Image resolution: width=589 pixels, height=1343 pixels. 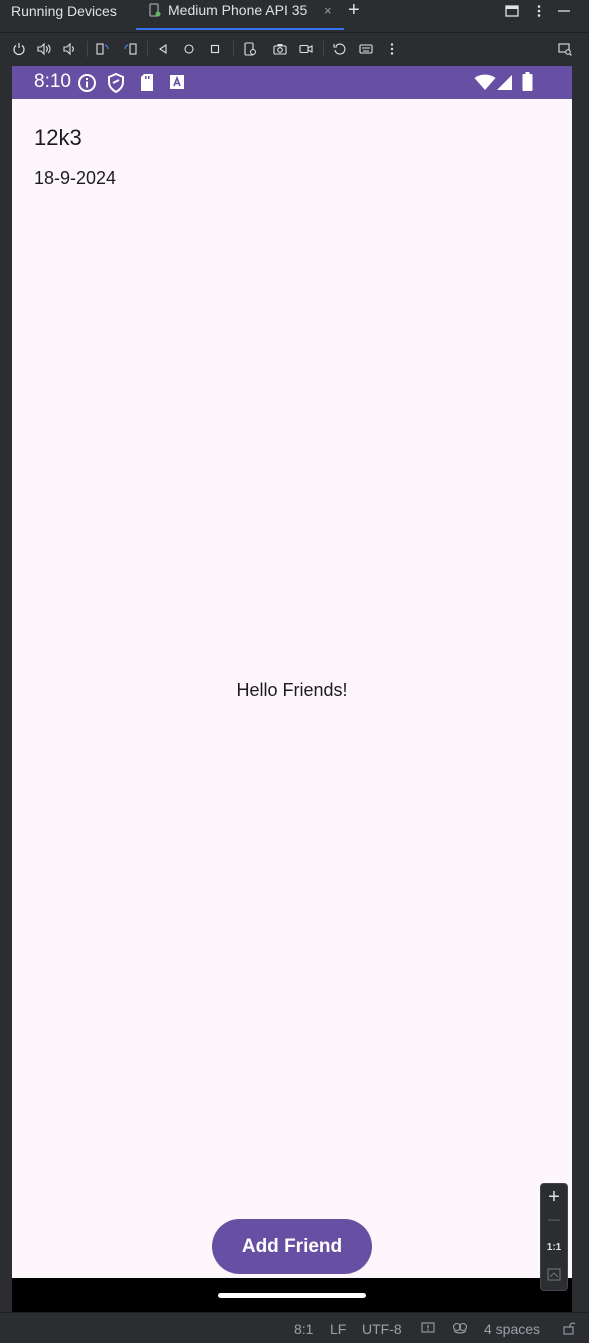 What do you see at coordinates (177, 82) in the screenshot?
I see `app-notification-icon` at bounding box center [177, 82].